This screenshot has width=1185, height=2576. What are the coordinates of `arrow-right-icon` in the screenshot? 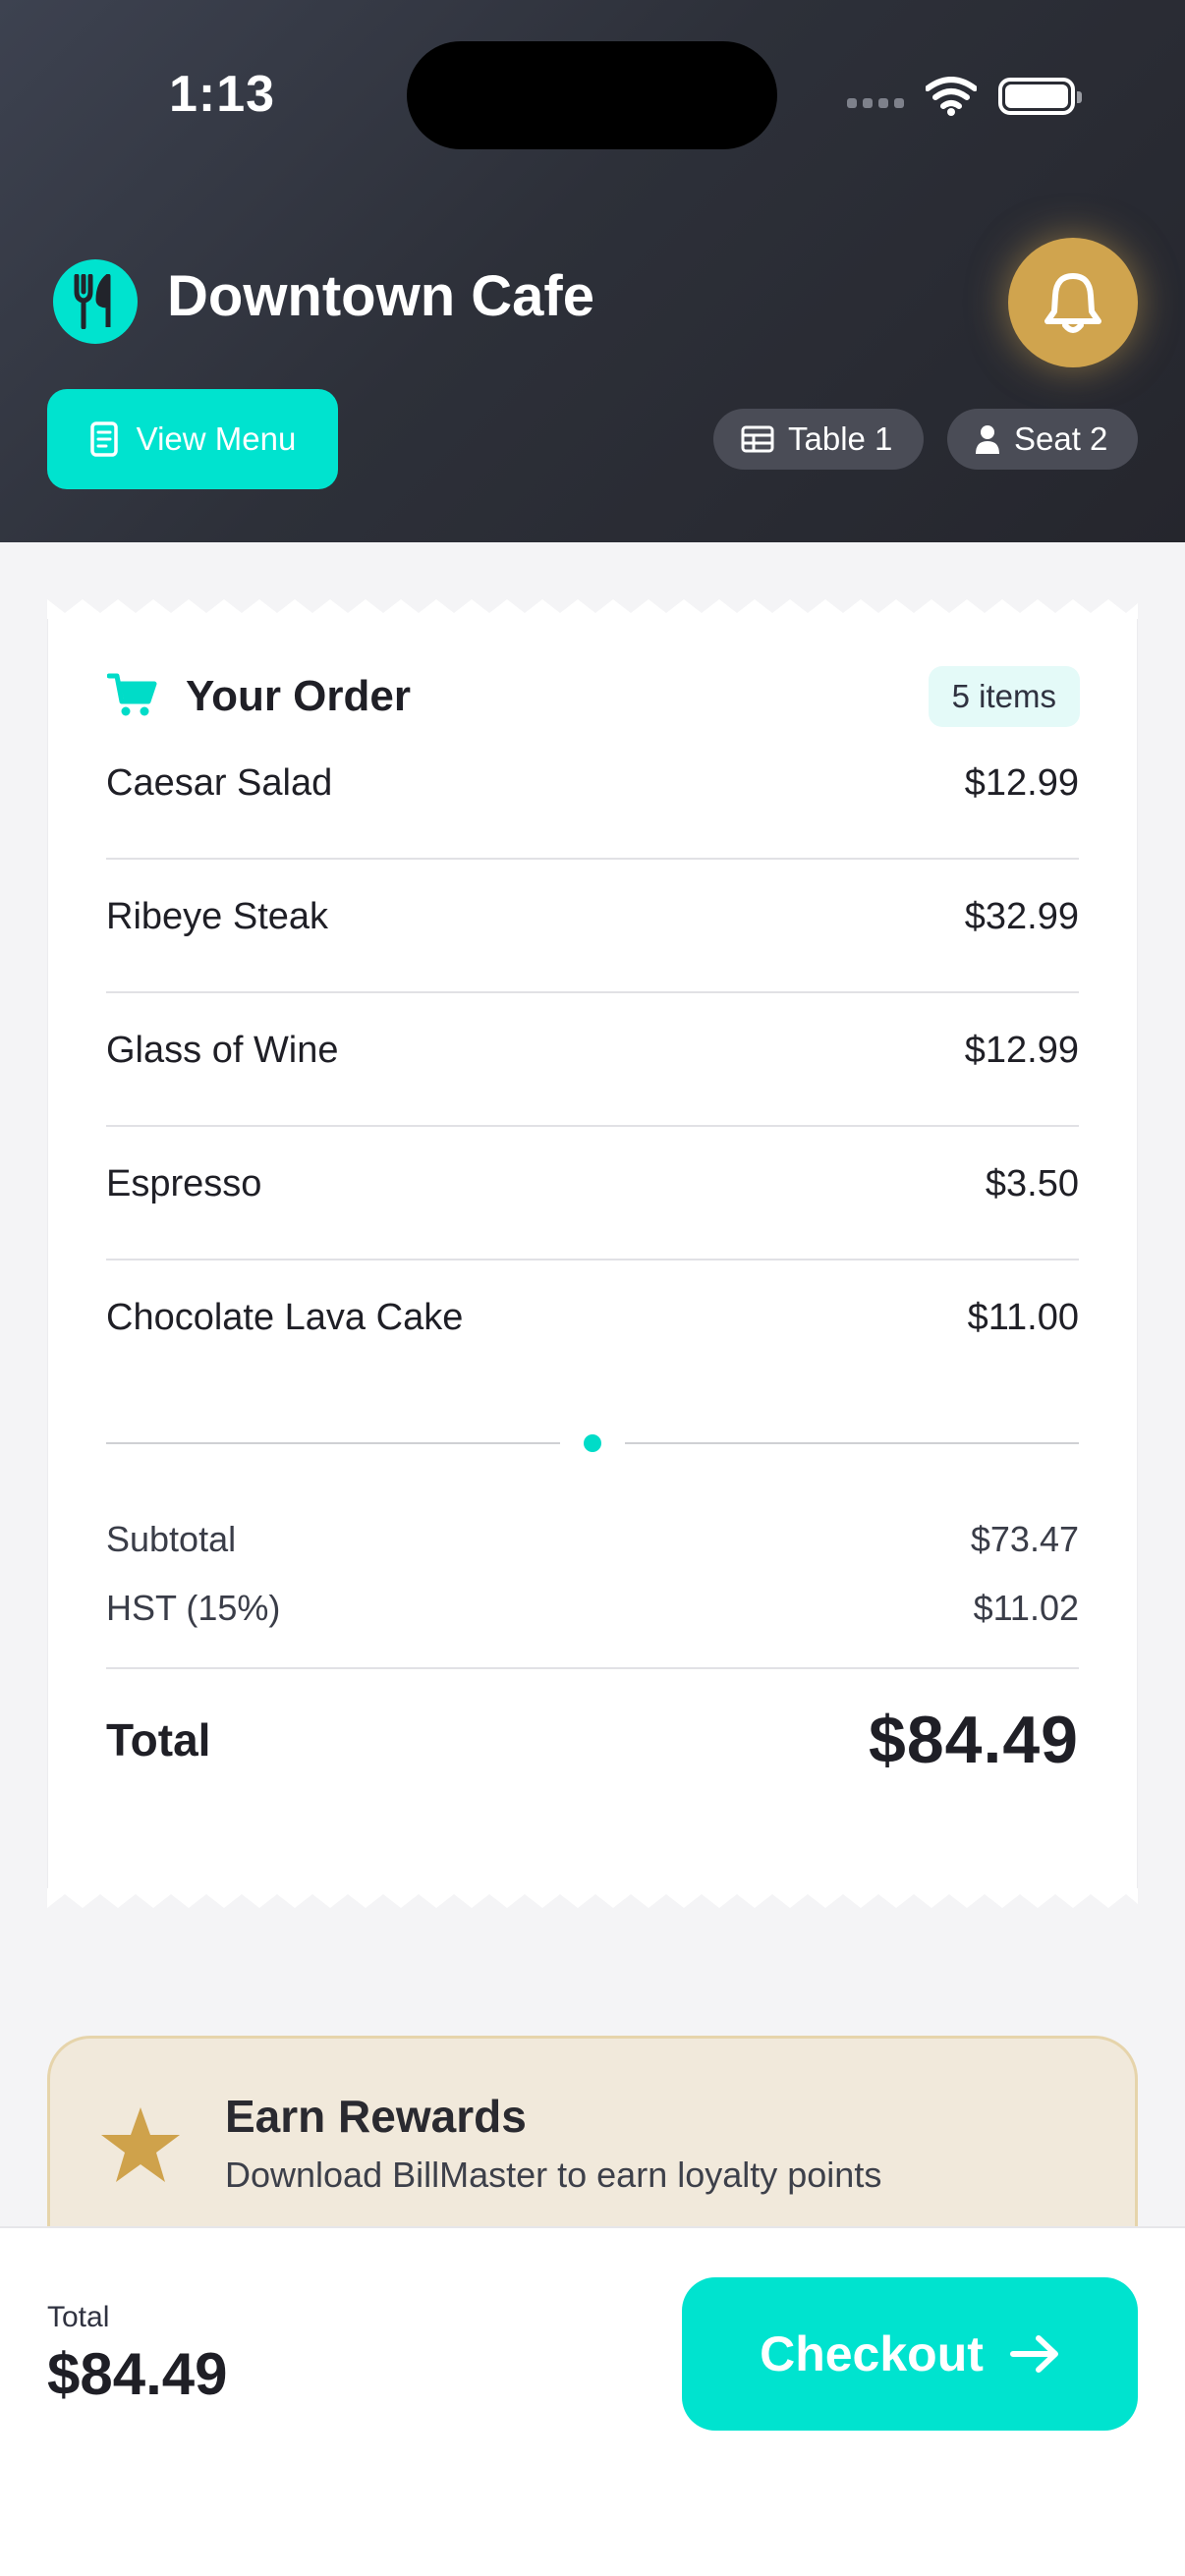 It's located at (1034, 2354).